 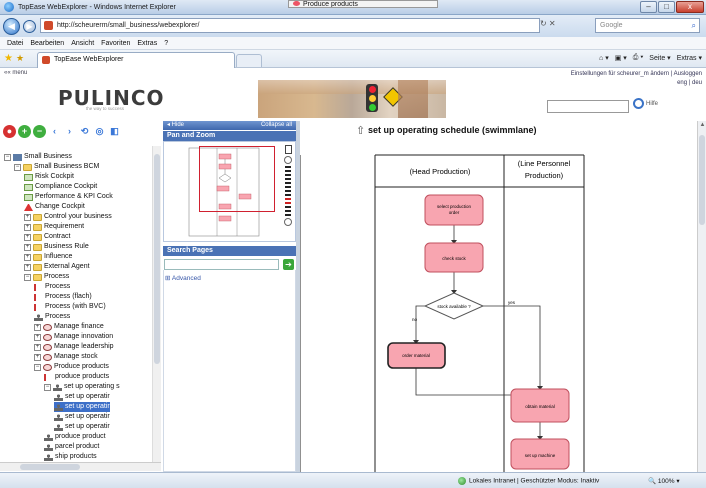 I want to click on sync-icon: ⟲, so click(x=84, y=131).